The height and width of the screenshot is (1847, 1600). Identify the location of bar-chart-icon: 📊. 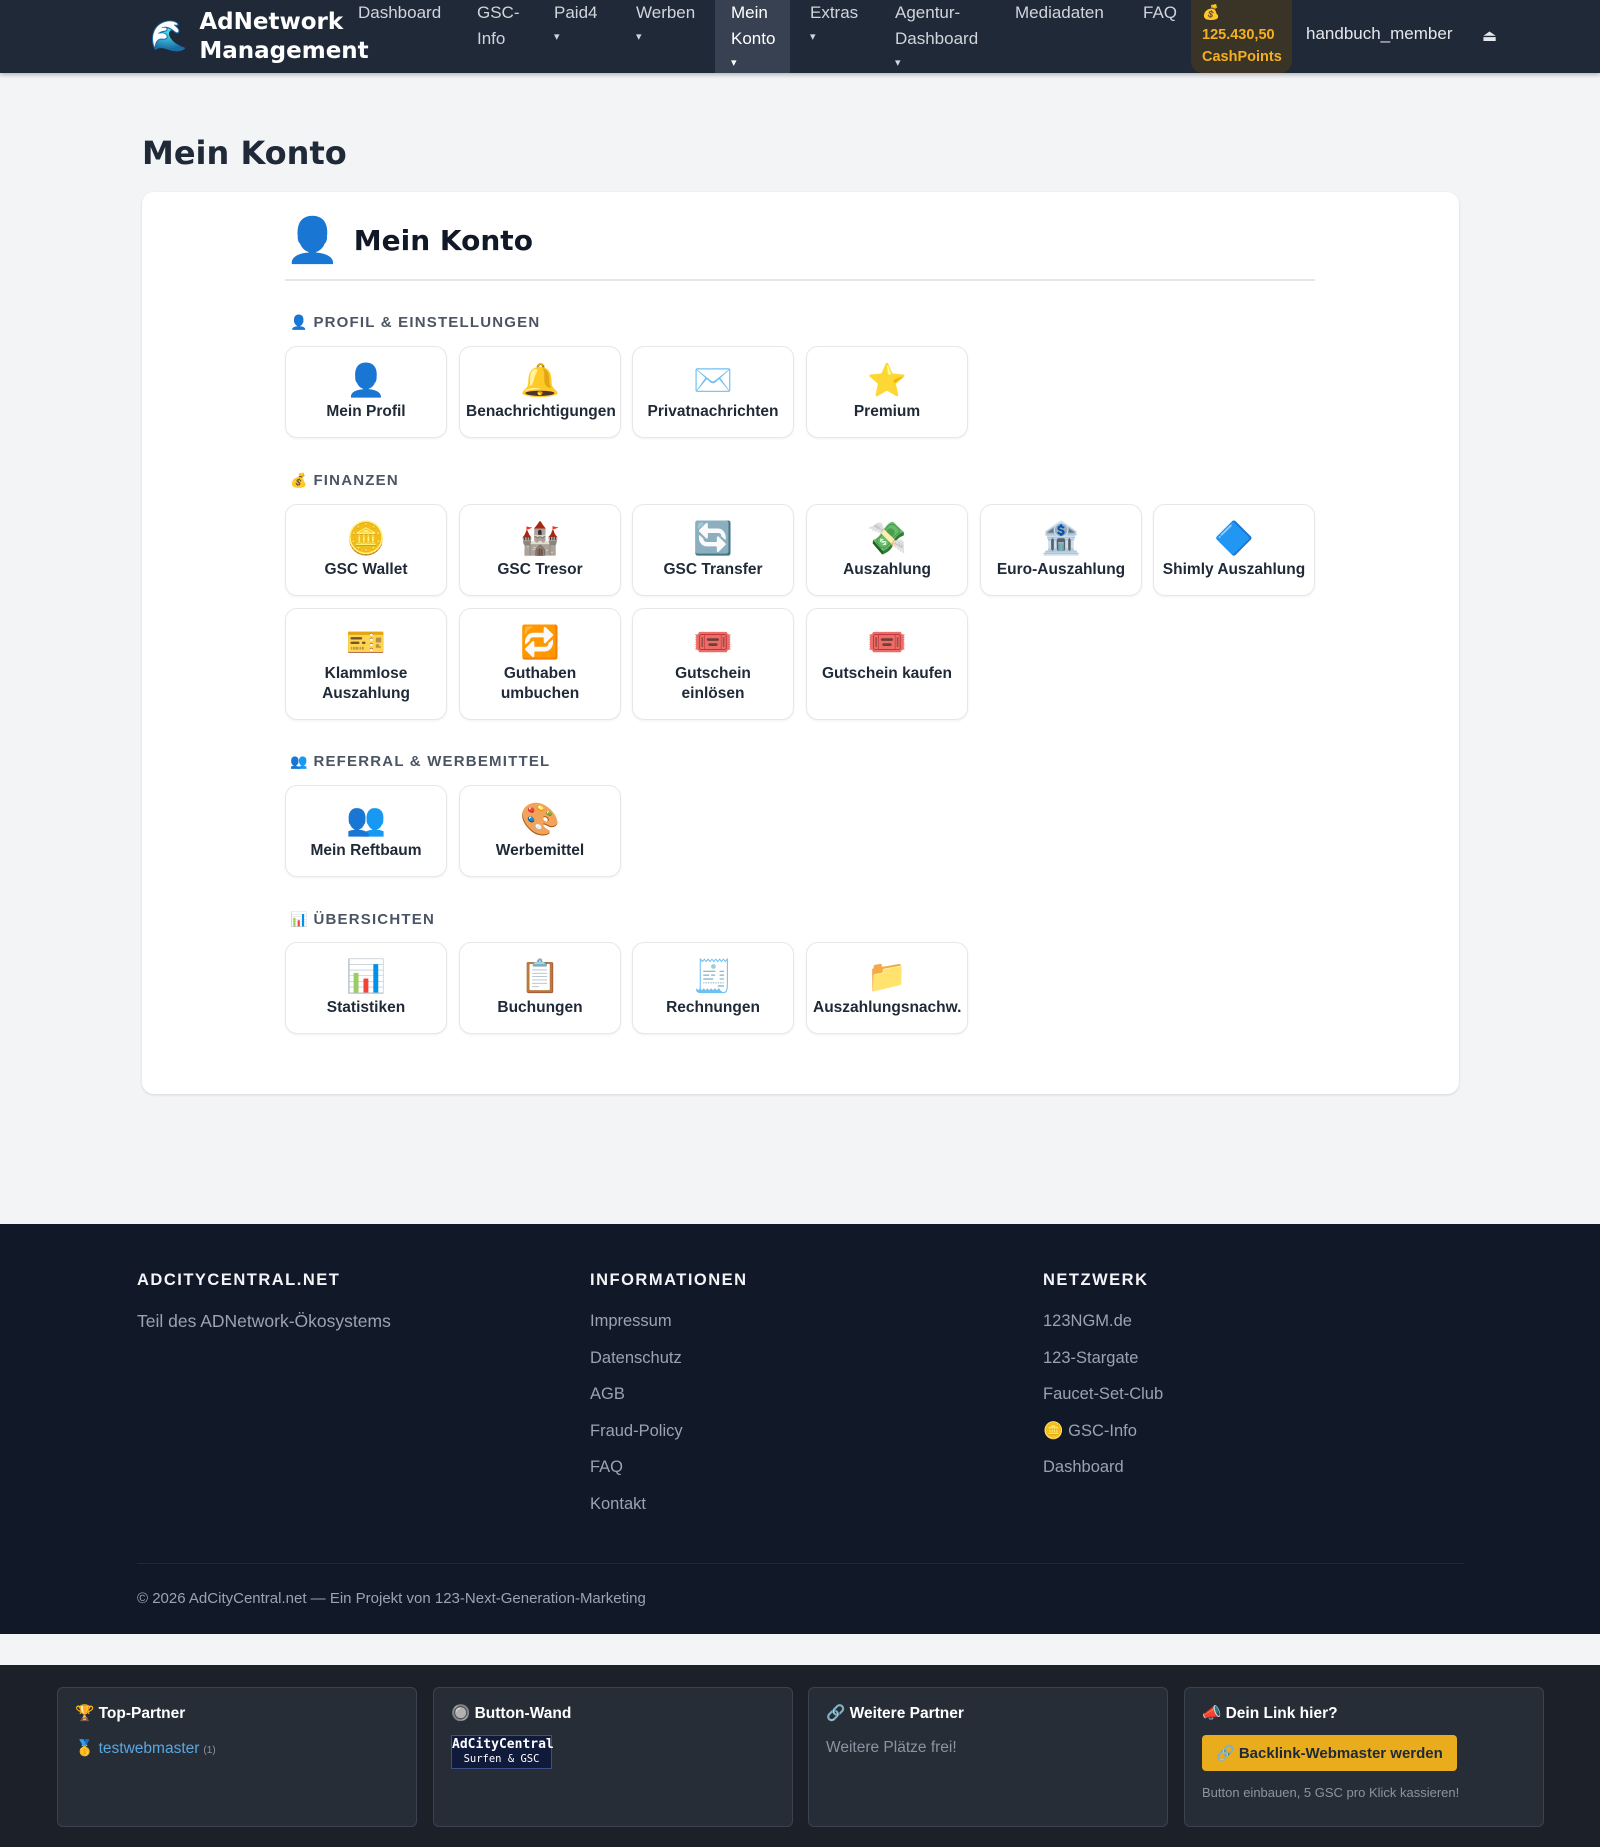
(366, 976).